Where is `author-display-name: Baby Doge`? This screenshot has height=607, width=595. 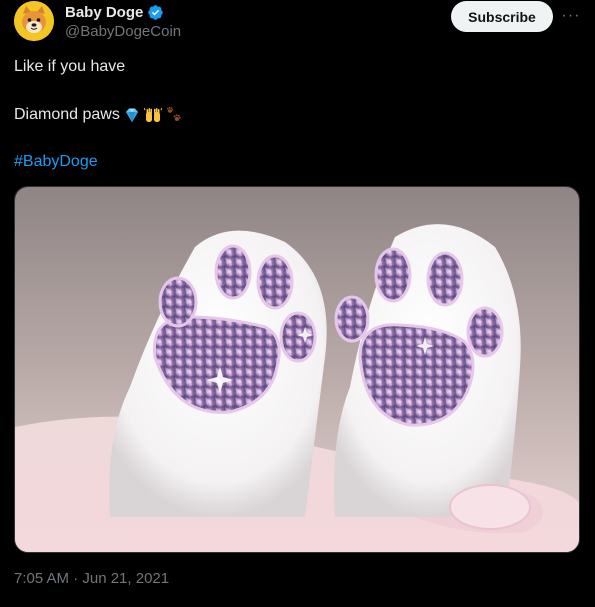
author-display-name: Baby Doge is located at coordinates (104, 12).